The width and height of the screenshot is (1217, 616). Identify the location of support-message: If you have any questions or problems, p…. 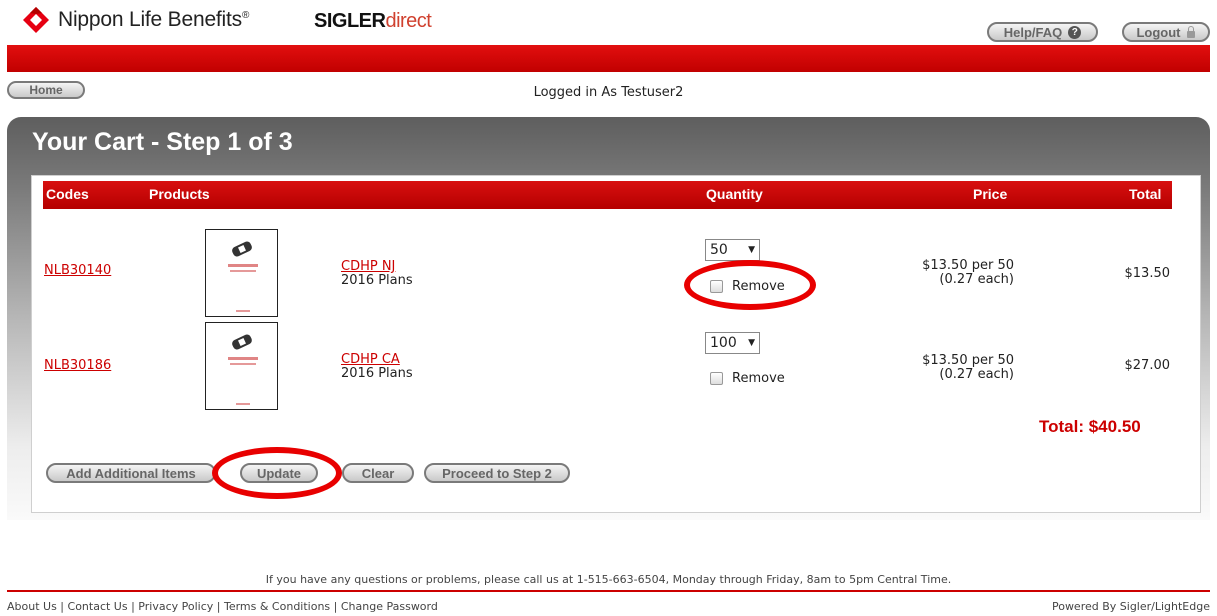
(608, 579).